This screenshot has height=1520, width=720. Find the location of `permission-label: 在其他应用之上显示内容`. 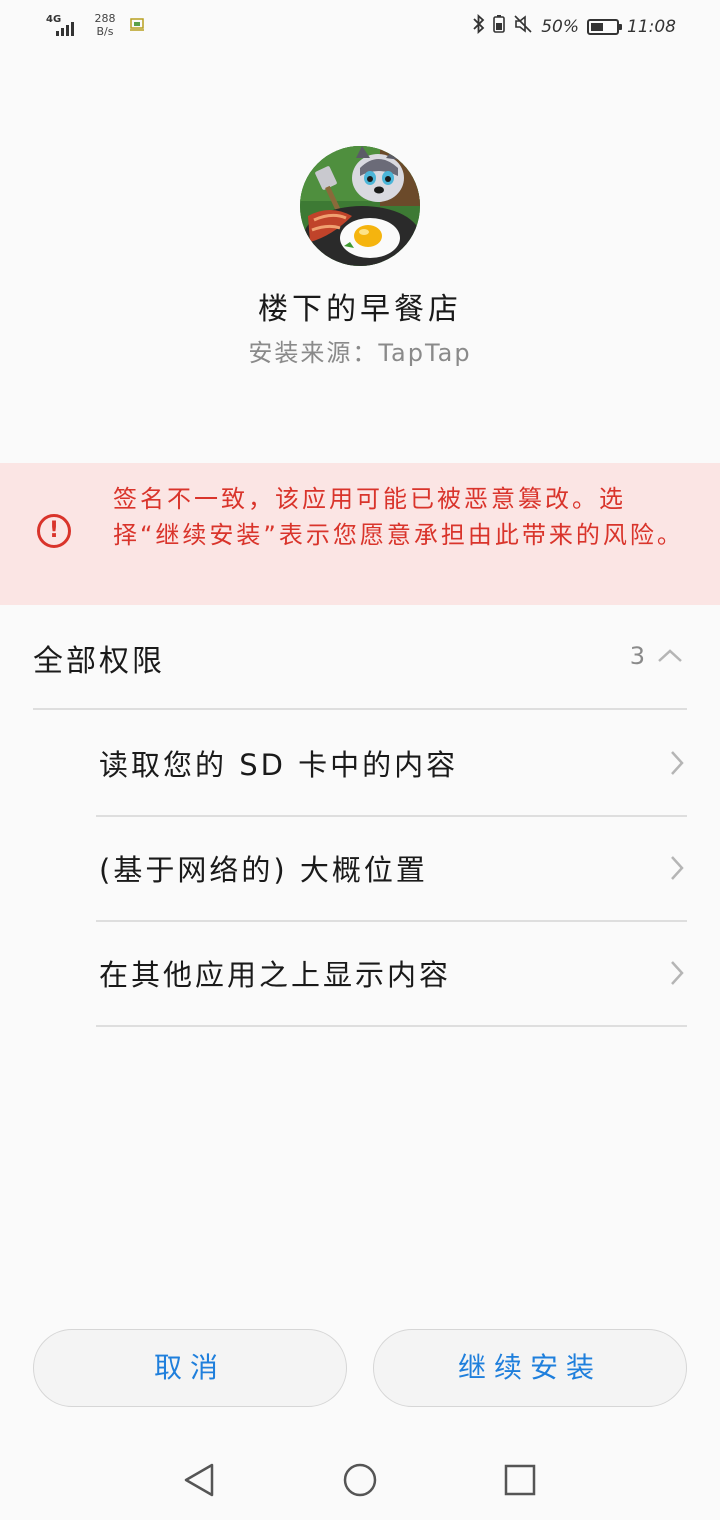

permission-label: 在其他应用之上显示内容 is located at coordinates (275, 975).